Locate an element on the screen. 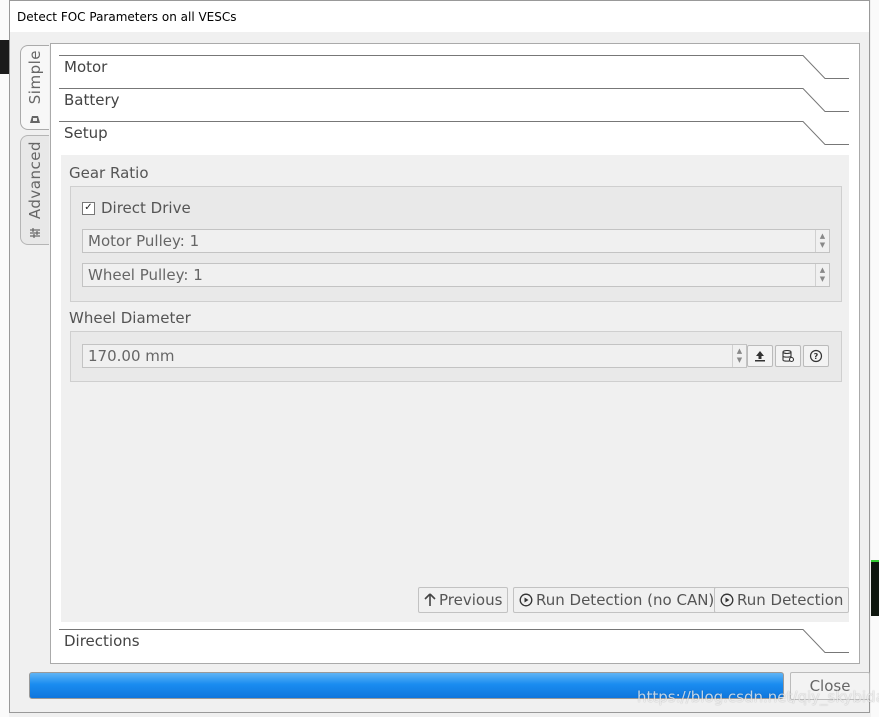 This screenshot has width=879, height=717. direct-drive-checkbox: ✓ is located at coordinates (88, 208).